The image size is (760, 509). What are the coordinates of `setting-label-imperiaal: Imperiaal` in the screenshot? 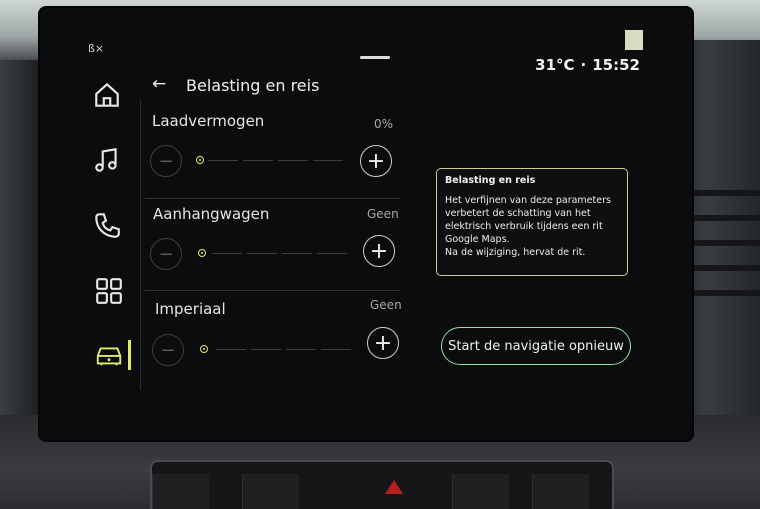 It's located at (190, 309).